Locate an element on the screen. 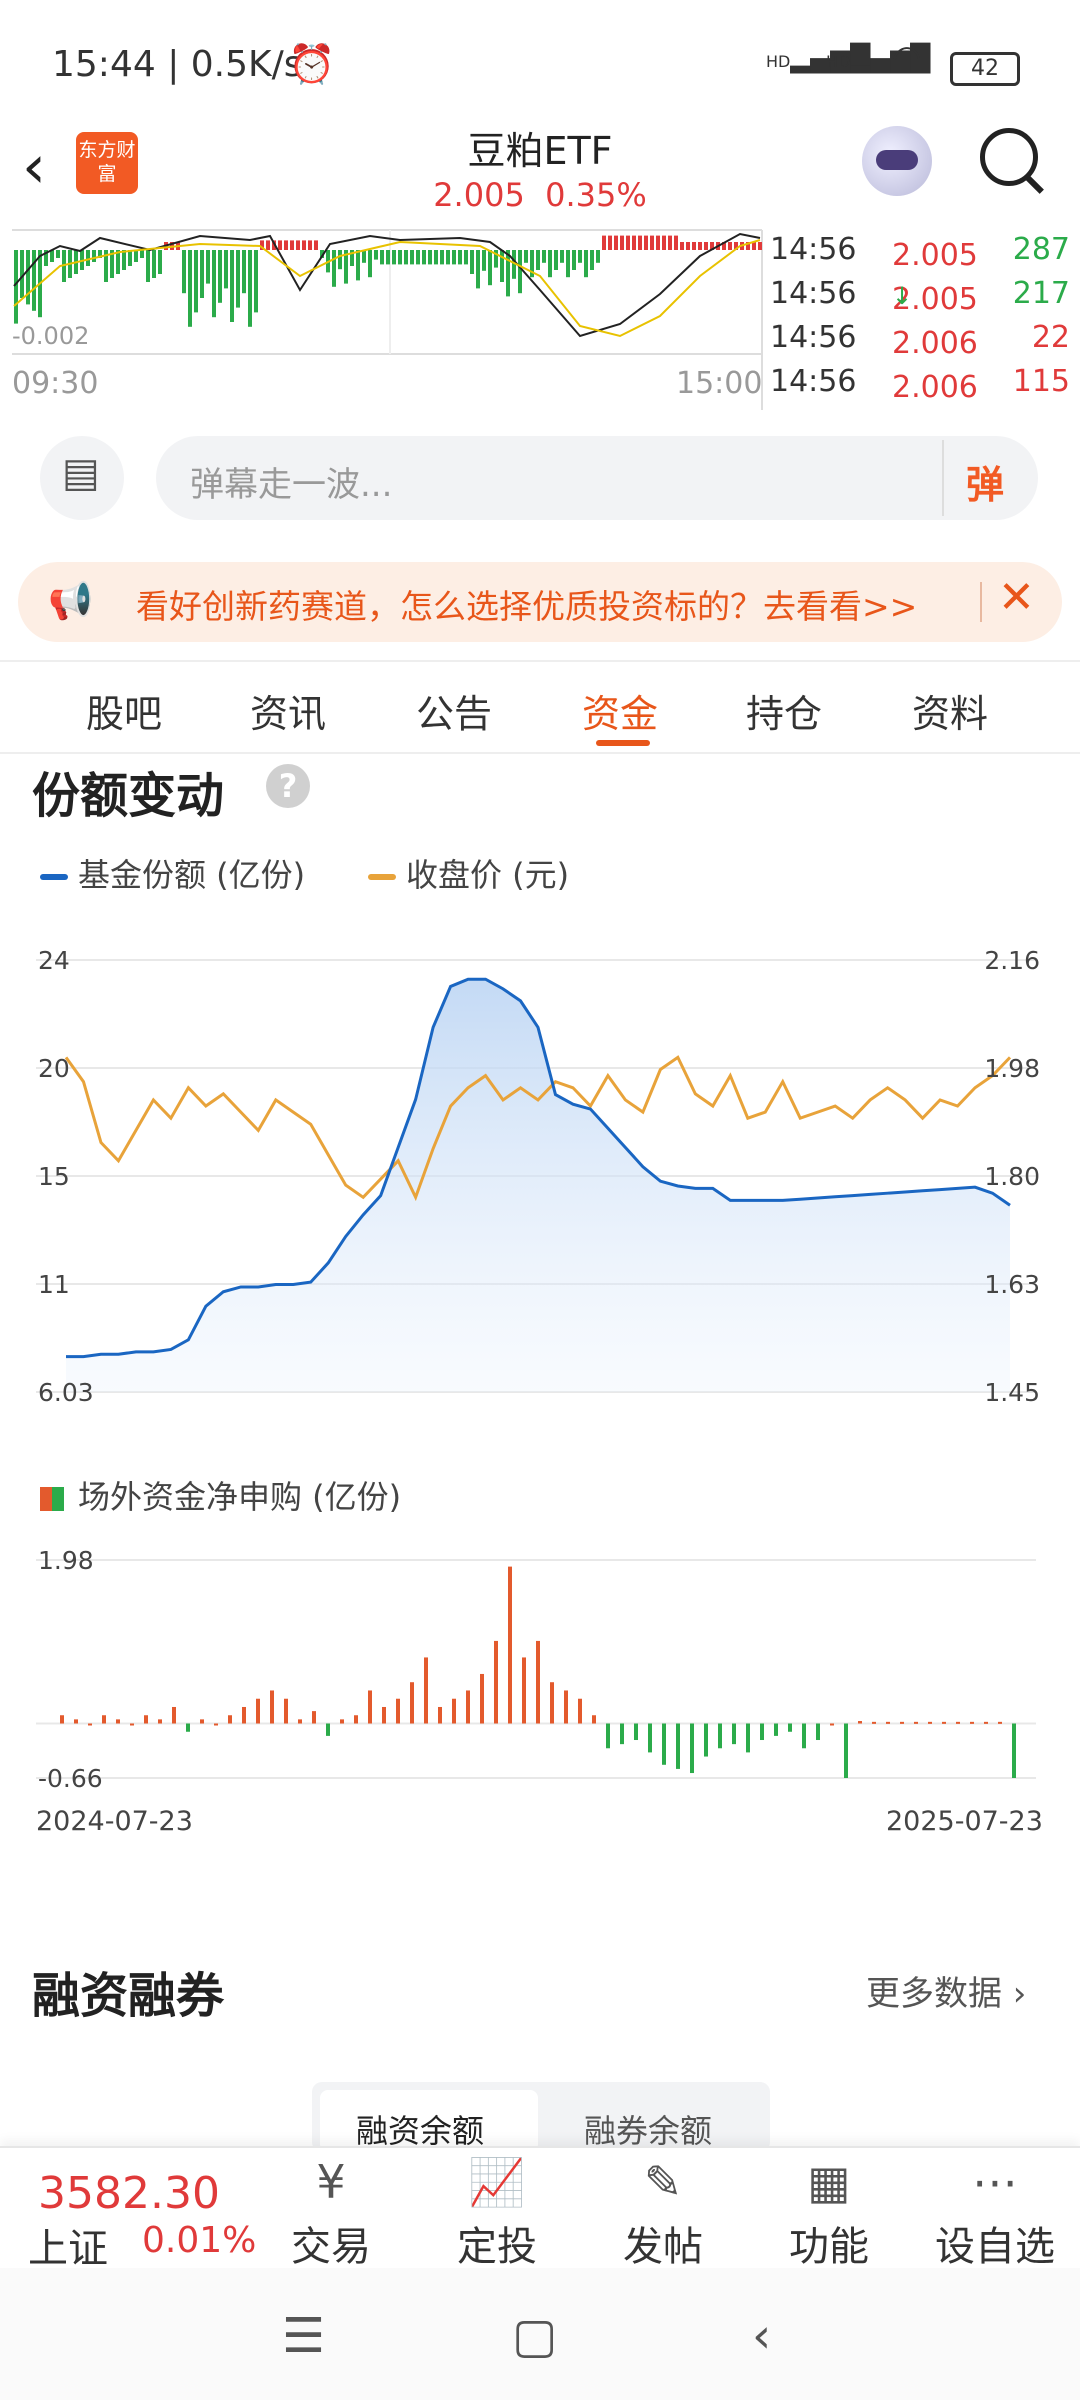 The height and width of the screenshot is (2400, 1080). tick-row: 14:56 2.006 115 is located at coordinates (920, 384).